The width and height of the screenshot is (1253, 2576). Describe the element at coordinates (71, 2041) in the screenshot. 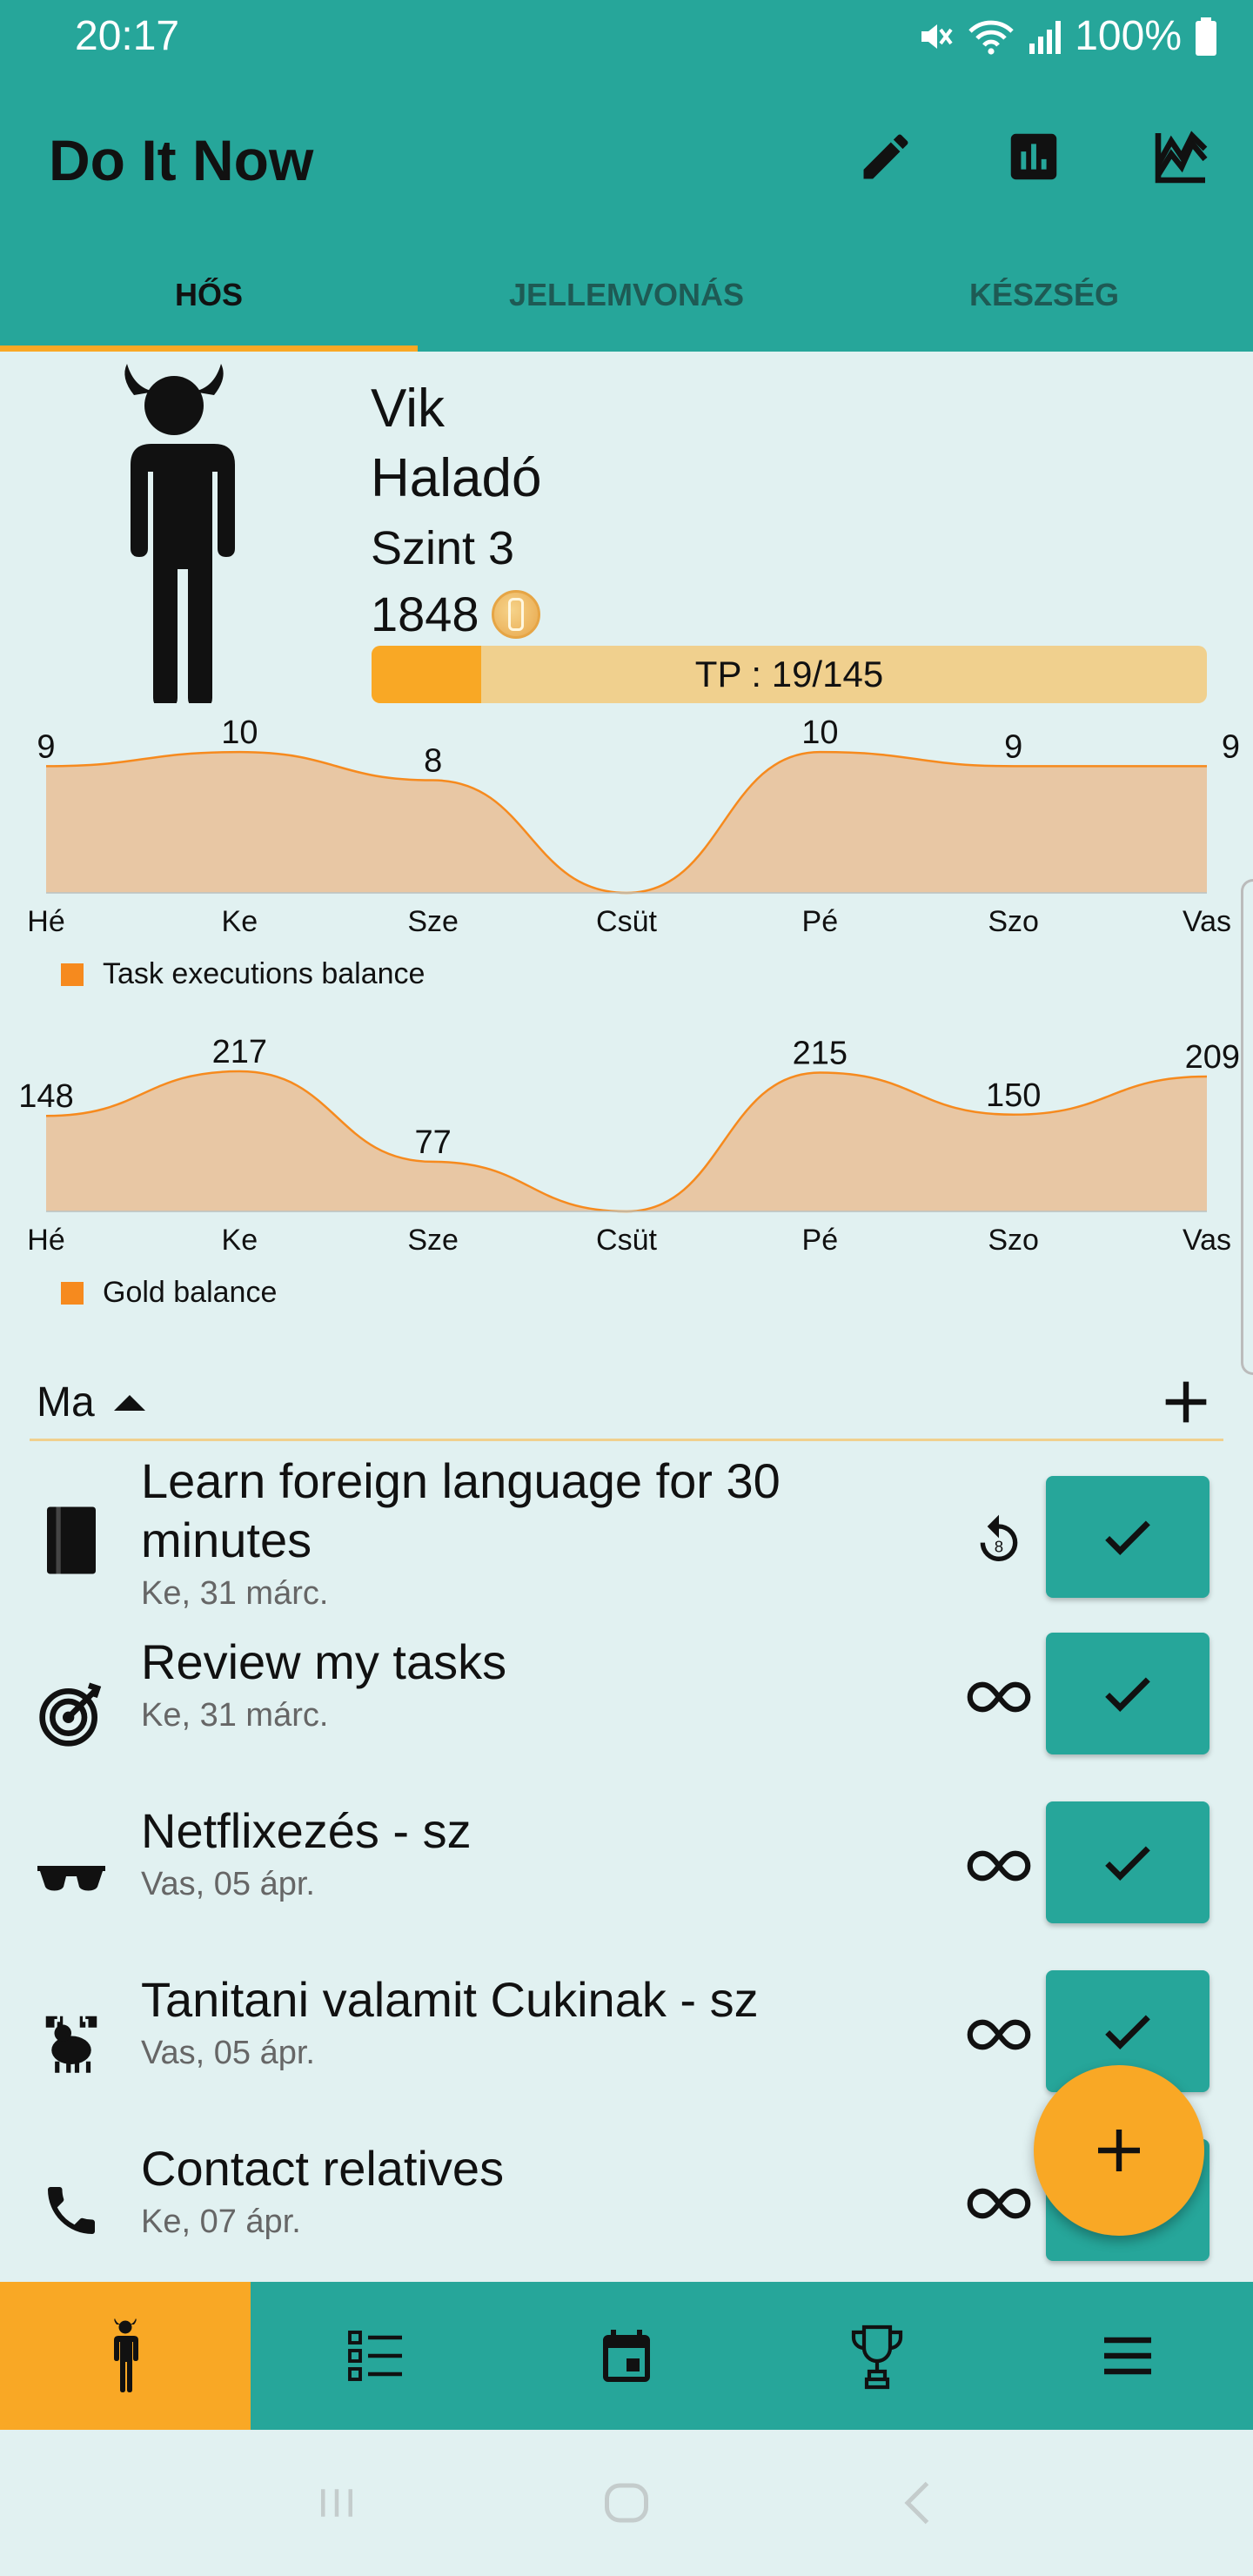

I see `moose-icon` at that location.